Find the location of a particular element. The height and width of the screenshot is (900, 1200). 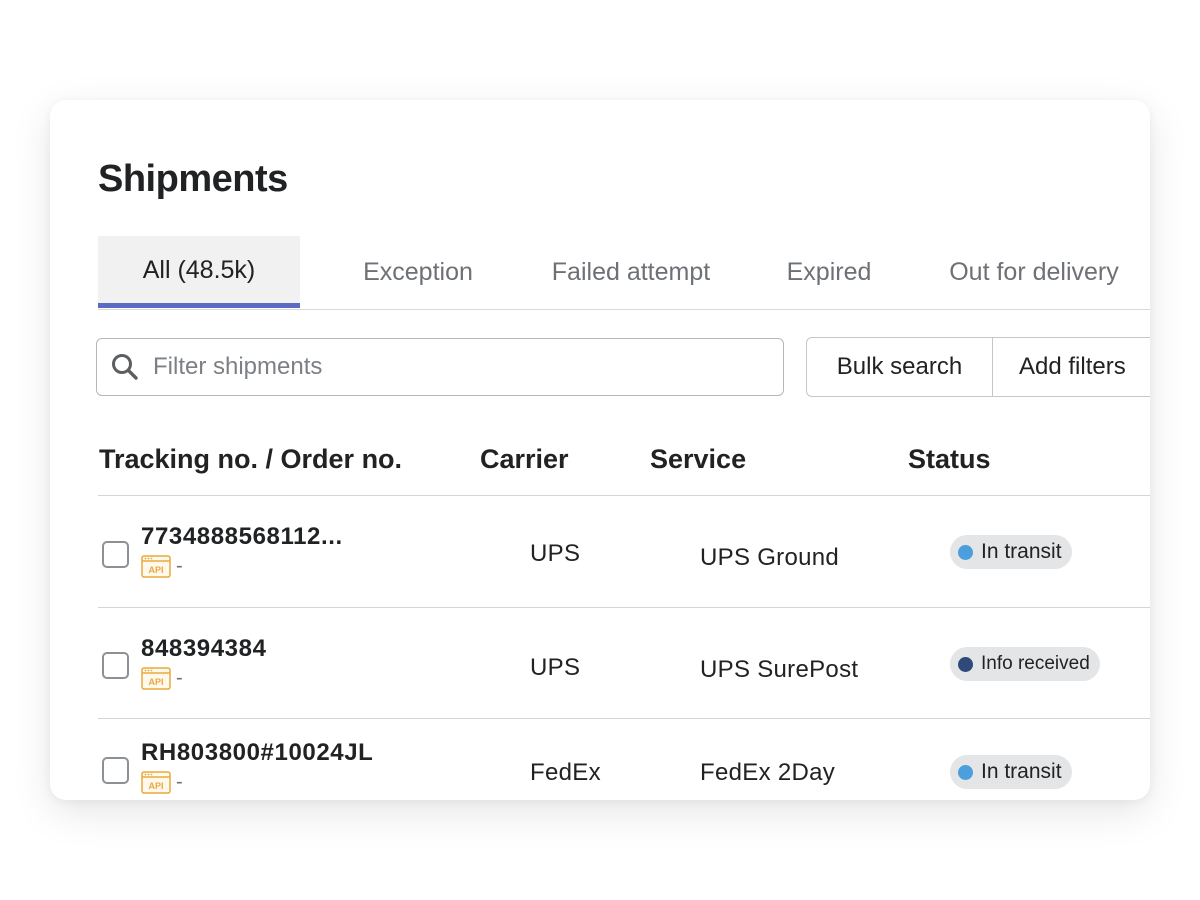

search-icon is located at coordinates (125, 367).